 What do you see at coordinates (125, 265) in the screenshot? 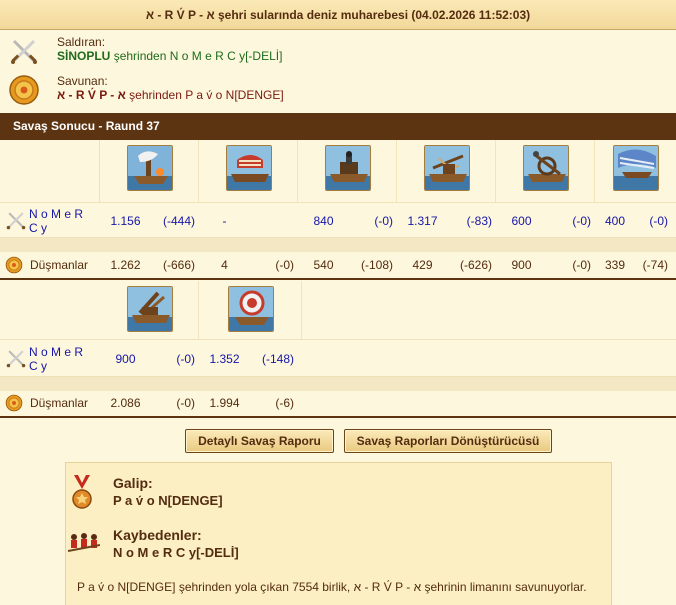
I see `unit-count: 1.262` at bounding box center [125, 265].